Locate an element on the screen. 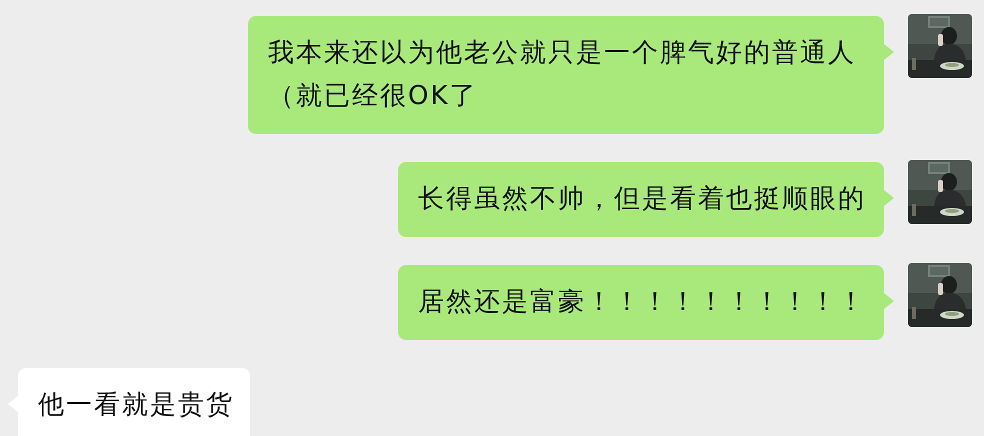  message-bubble: 他一看就是贵货 is located at coordinates (134, 402).